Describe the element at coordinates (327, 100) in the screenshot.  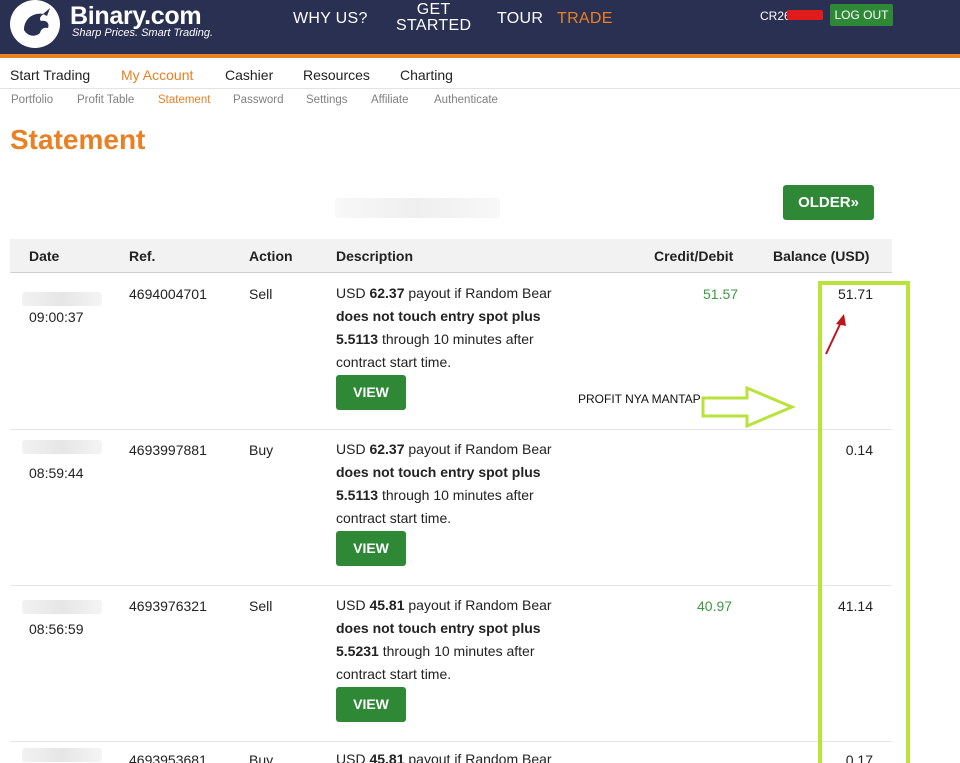
I see `submenu-settings: Settings` at that location.